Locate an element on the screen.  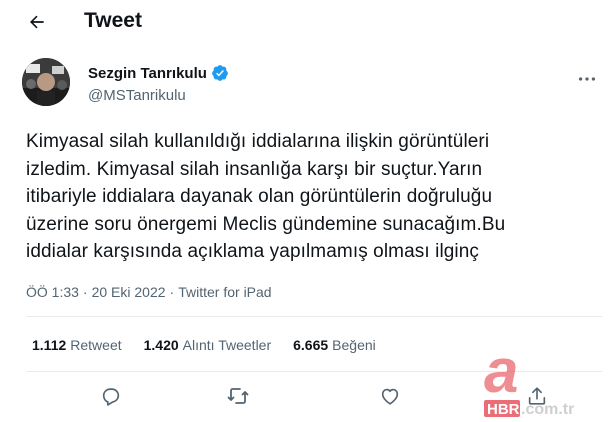
tweet-time: ÖÖ 1:33 is located at coordinates (52, 292).